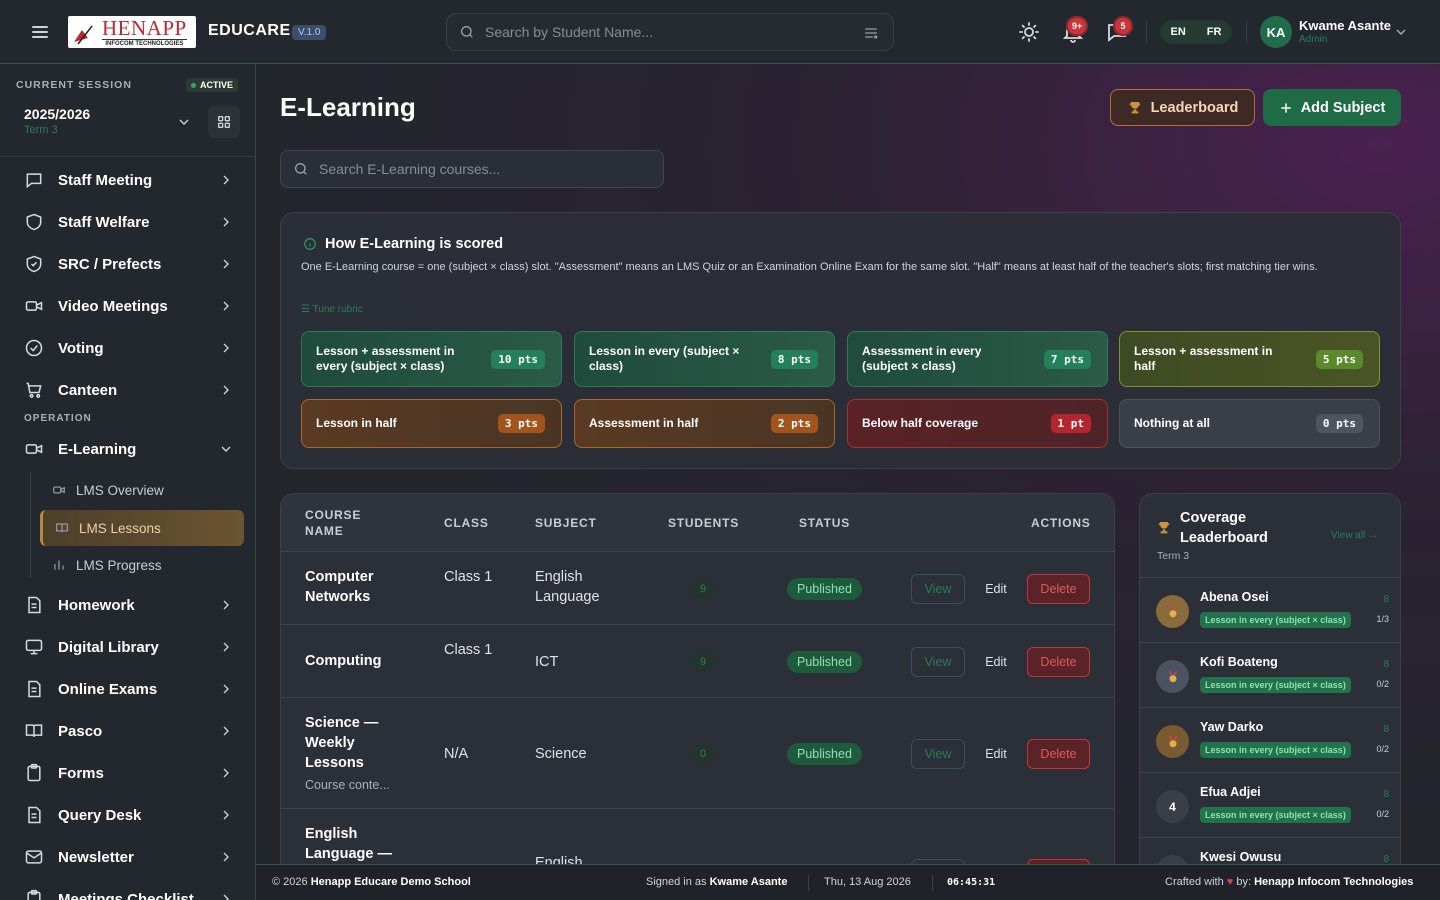 The height and width of the screenshot is (900, 1440). Describe the element at coordinates (142, 565) in the screenshot. I see `sidebar-subitem-lms-progress: LMS Progress` at that location.